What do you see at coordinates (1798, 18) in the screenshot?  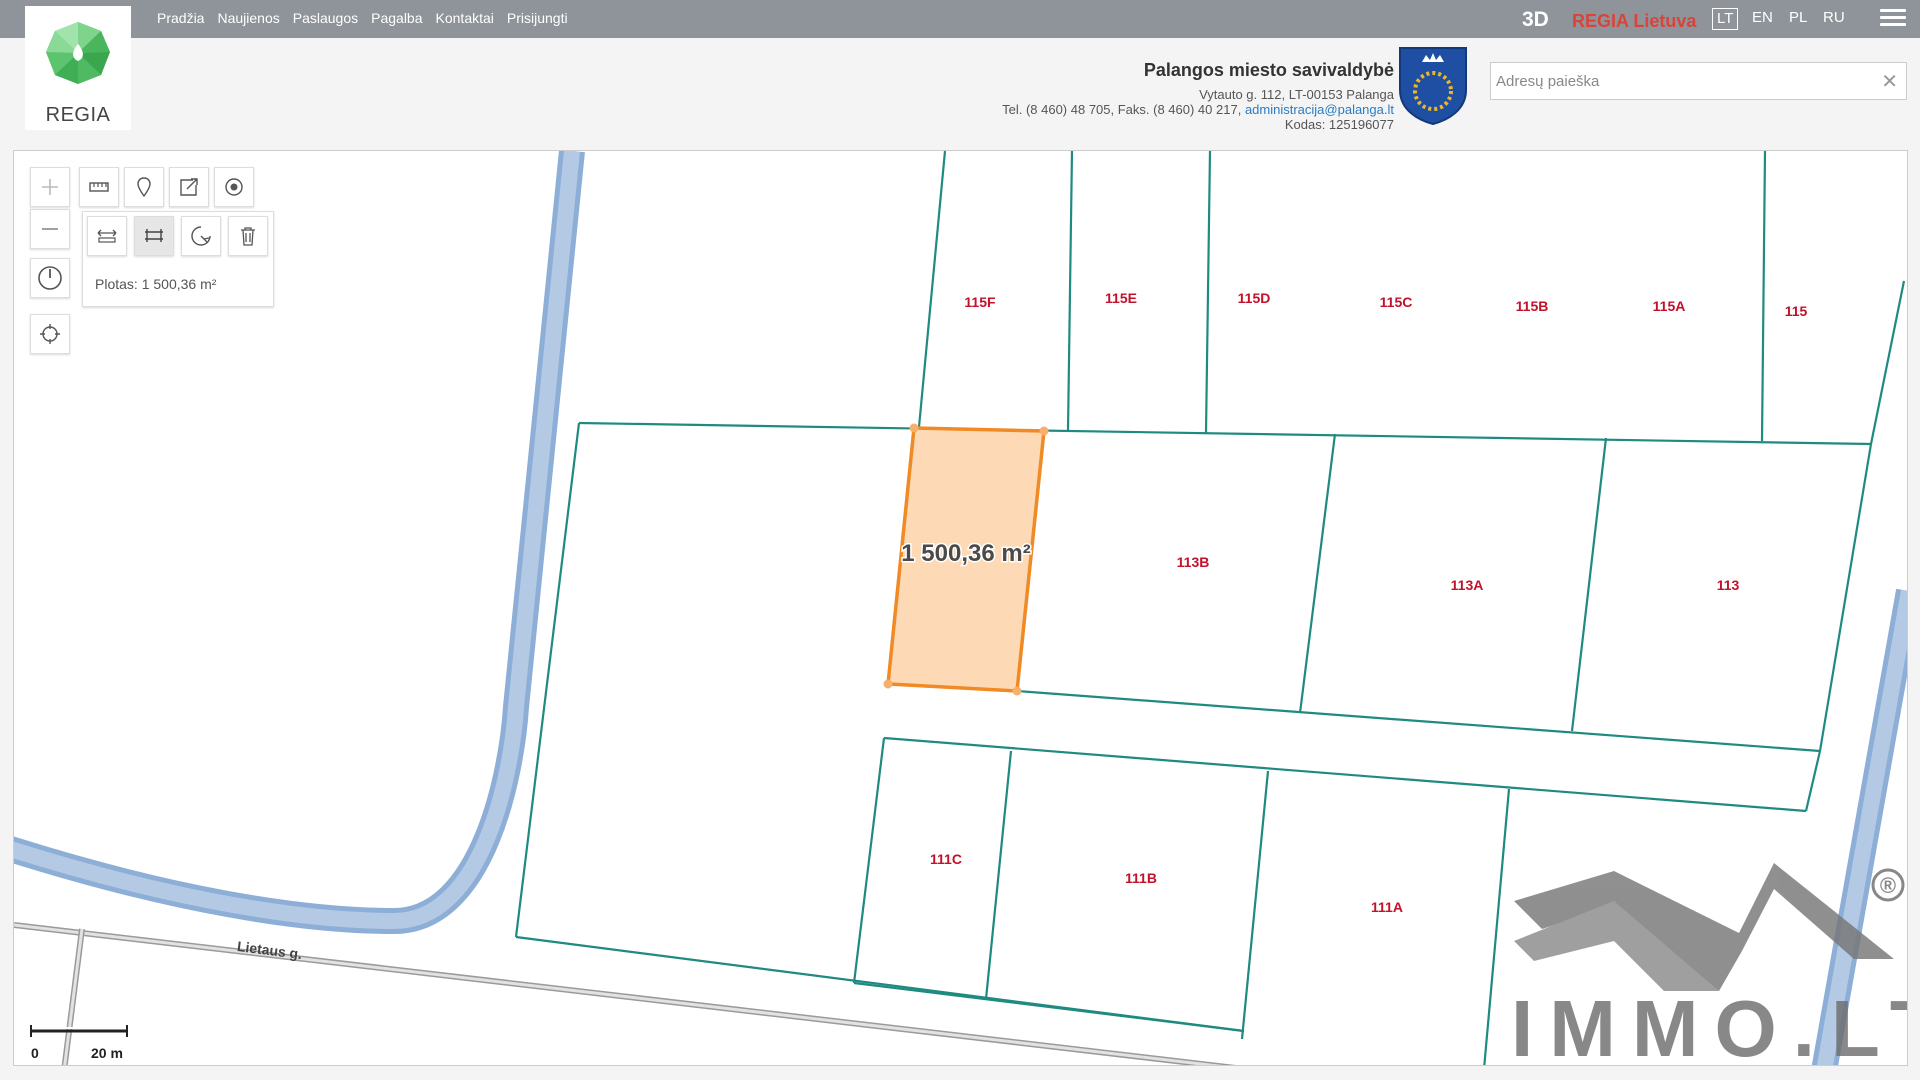 I see `lang-pl-button: PL` at bounding box center [1798, 18].